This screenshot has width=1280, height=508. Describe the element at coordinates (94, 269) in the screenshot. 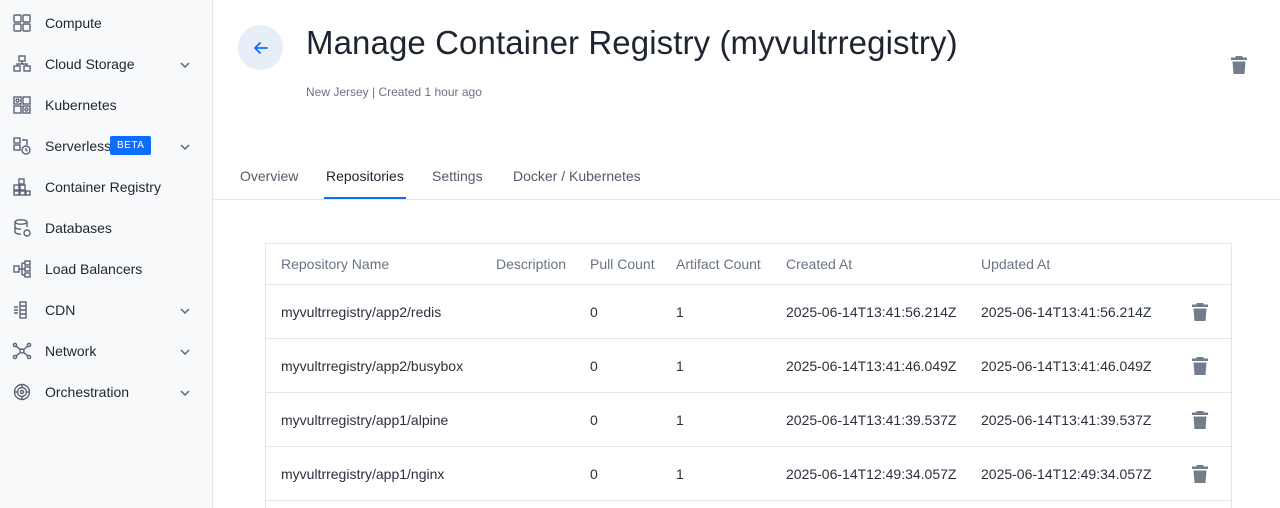

I see `sidebar-item-label: Load Balancers` at that location.